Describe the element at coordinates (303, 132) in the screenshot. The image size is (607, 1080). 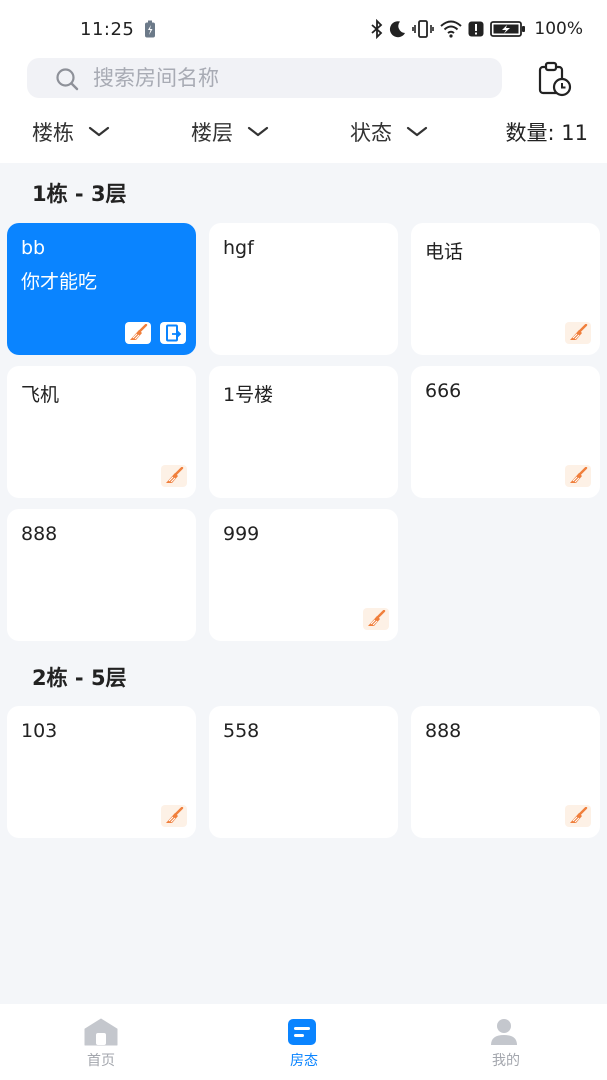
I see `filter-bar: 楼栋 楼层 状态 数量: 11` at that location.